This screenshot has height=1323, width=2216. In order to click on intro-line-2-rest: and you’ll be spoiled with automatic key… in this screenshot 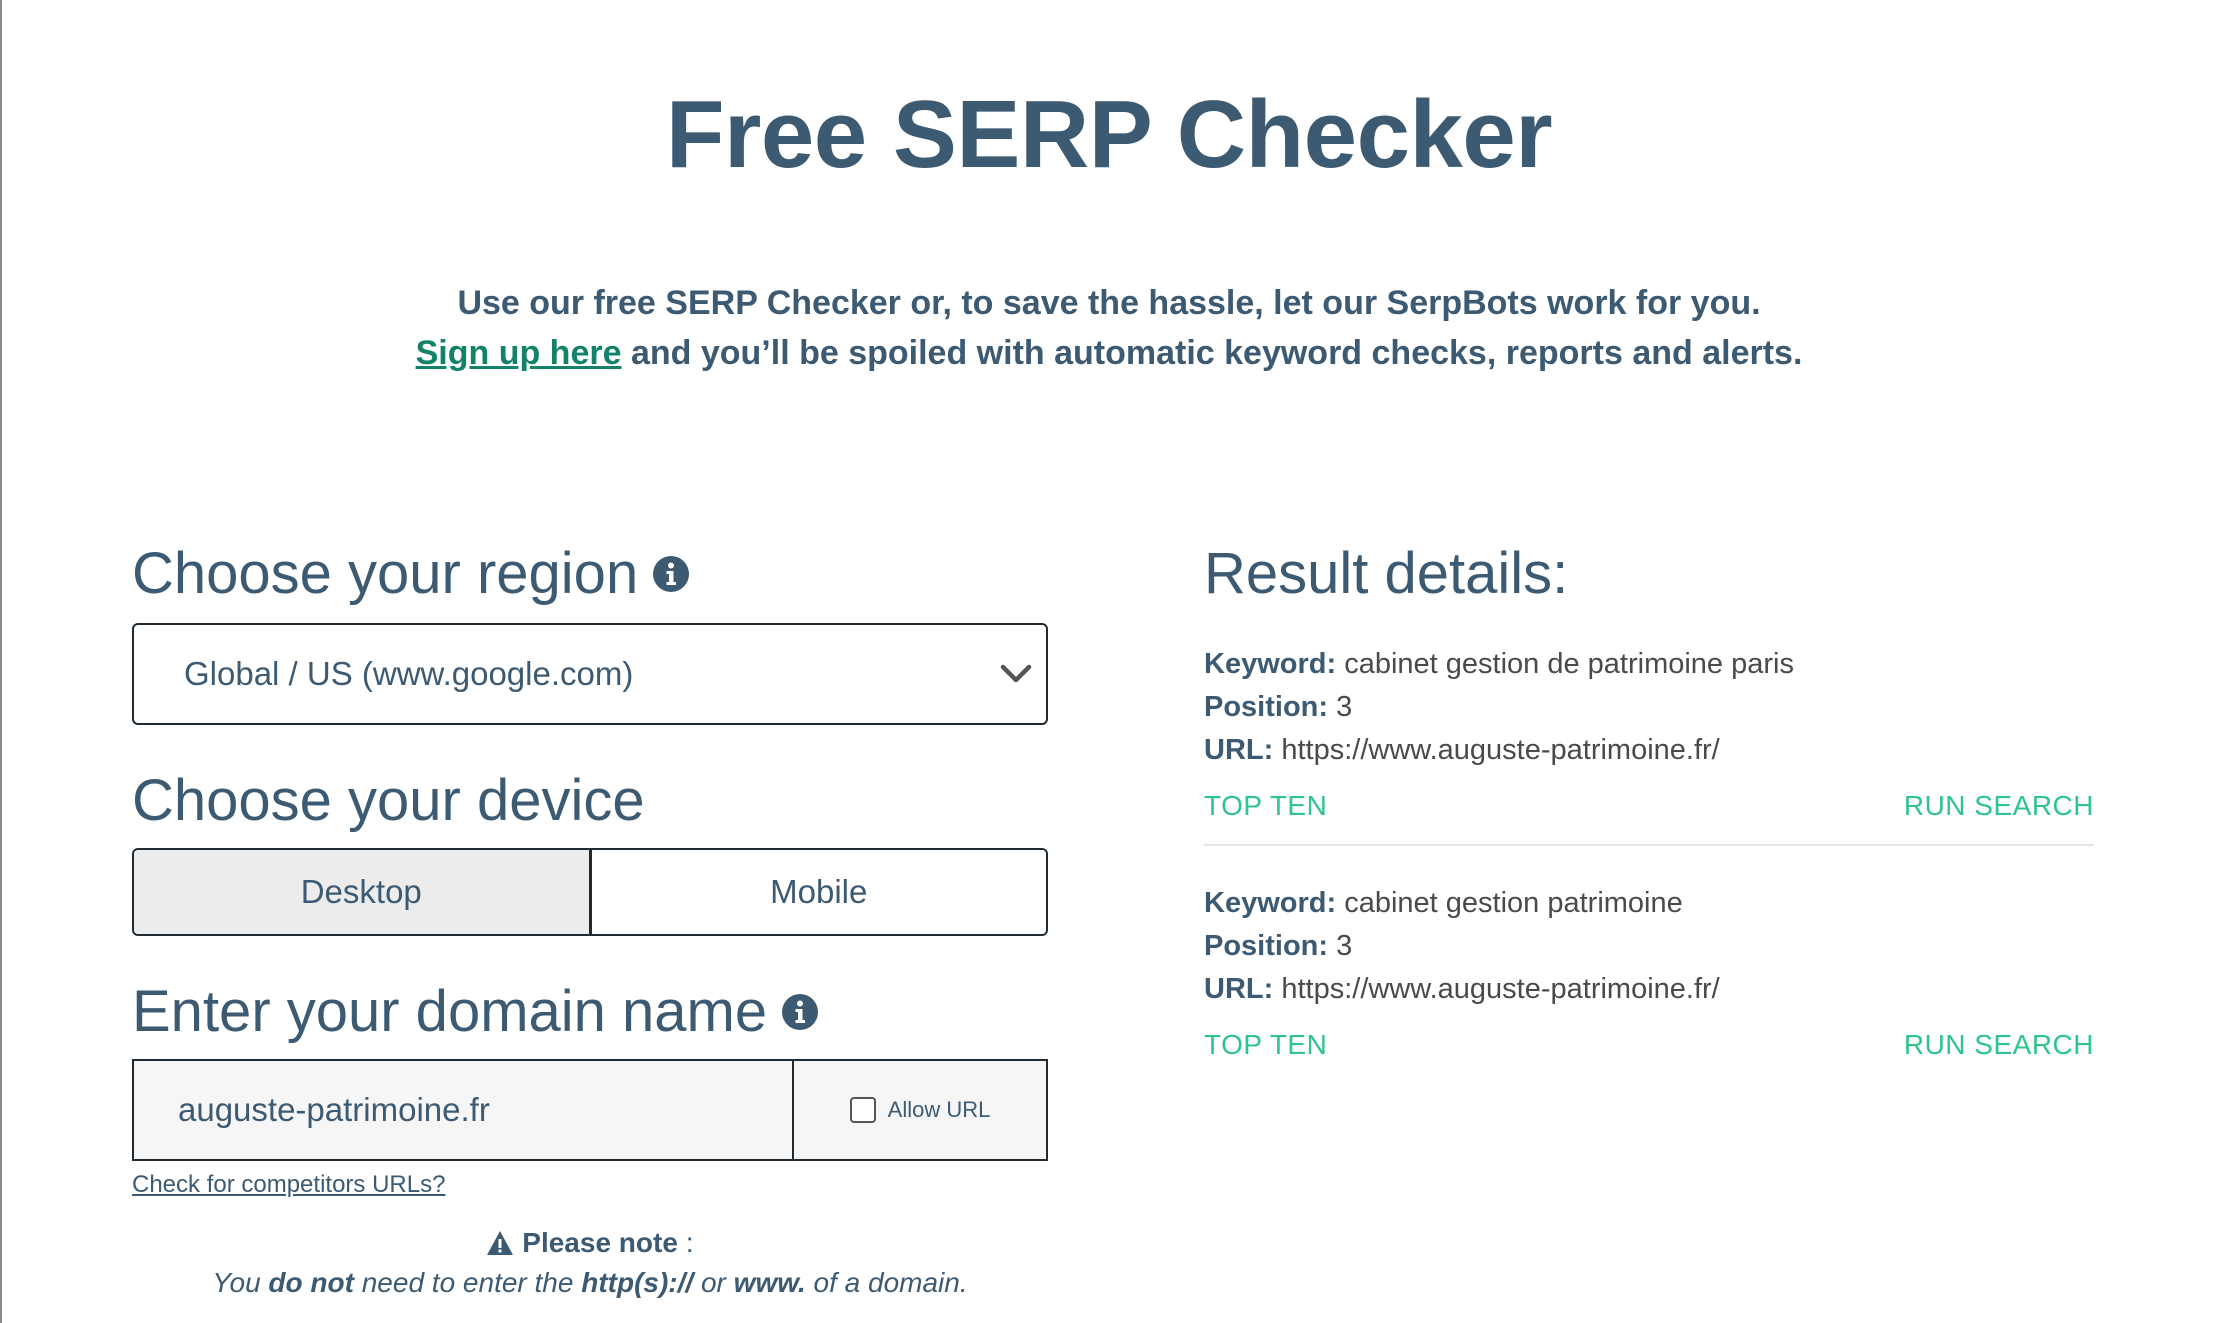, I will do `click(1212, 353)`.